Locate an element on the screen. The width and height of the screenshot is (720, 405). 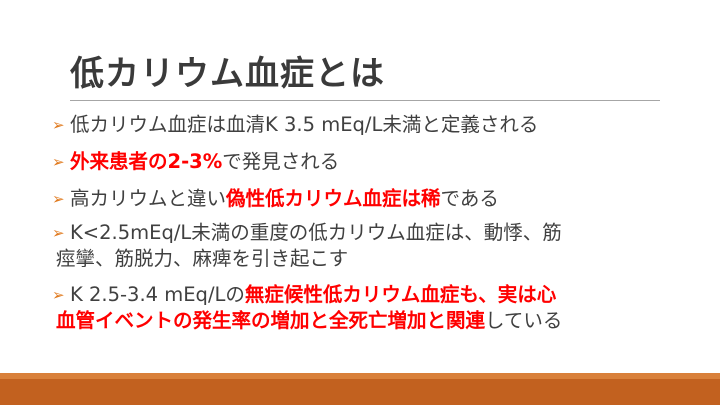
slide-title: 低カリウム血症とは is located at coordinates (227, 74).